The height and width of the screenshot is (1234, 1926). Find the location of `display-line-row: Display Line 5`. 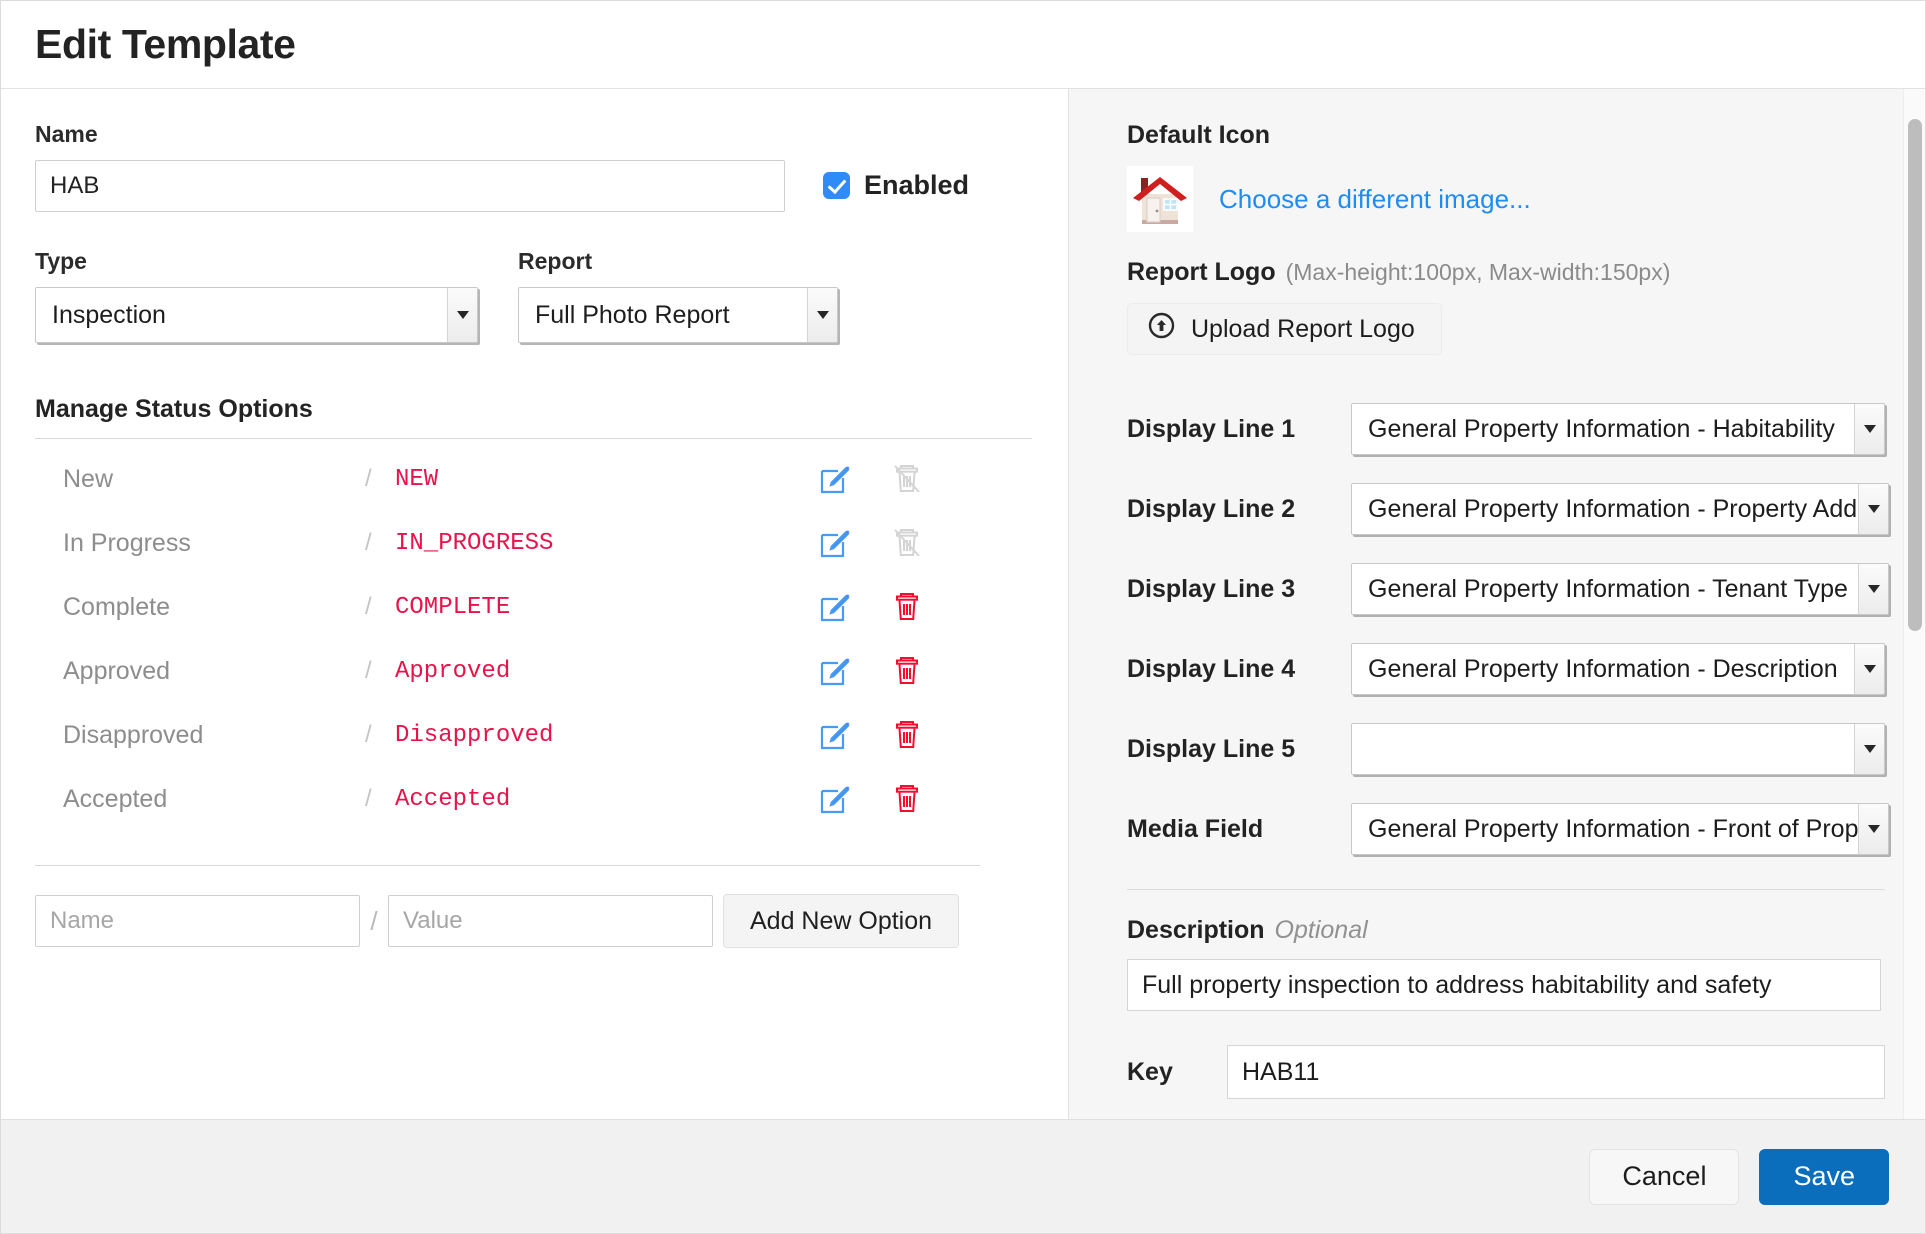

display-line-row: Display Line 5 is located at coordinates (1506, 749).